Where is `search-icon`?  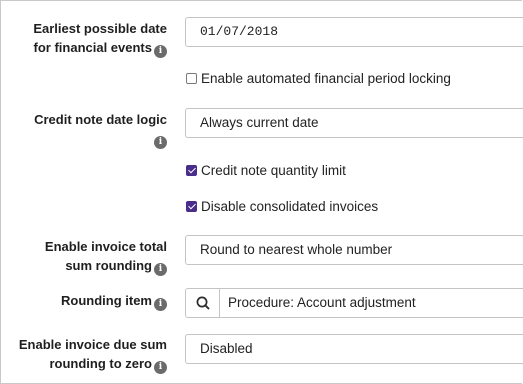 search-icon is located at coordinates (203, 303).